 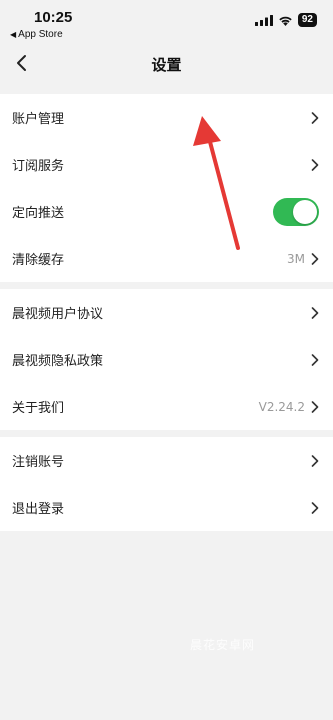 I want to click on settings-row-deactivate-account: 注销账号, so click(x=166, y=460).